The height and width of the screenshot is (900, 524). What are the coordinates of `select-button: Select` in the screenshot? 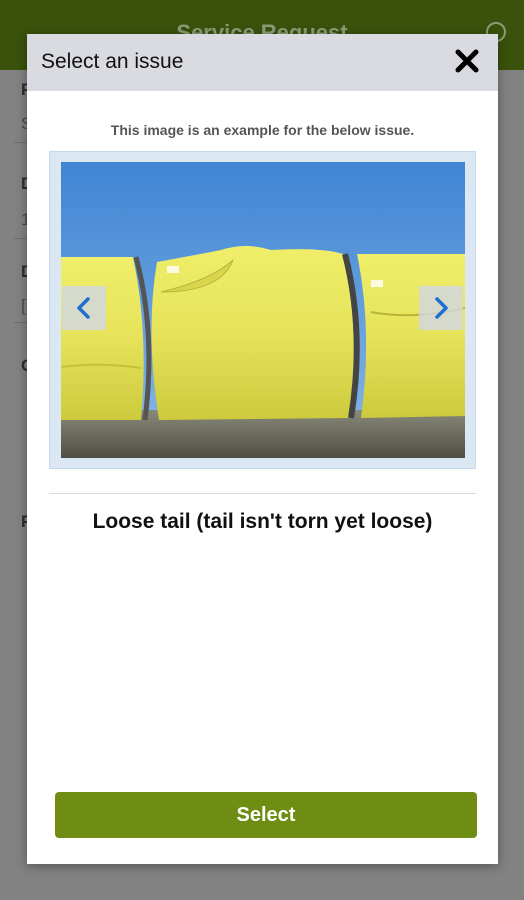 It's located at (266, 815).